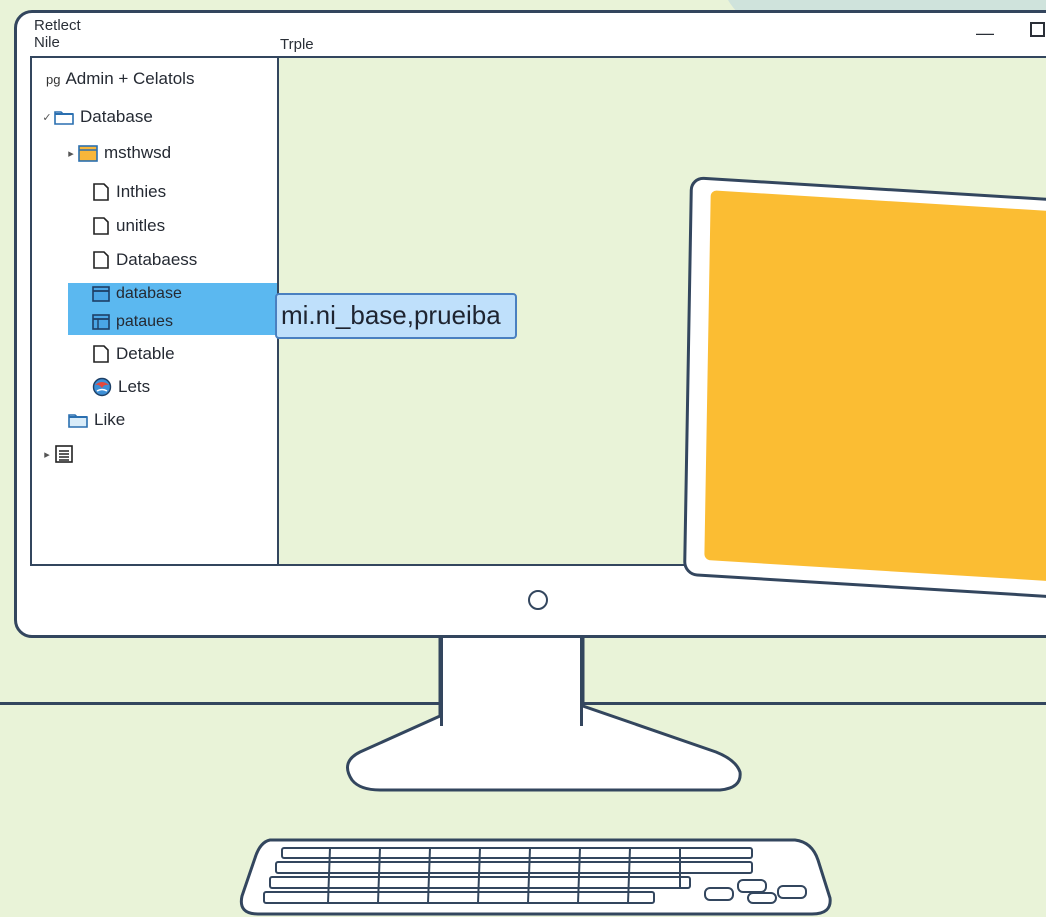  I want to click on tree-item-label: Like, so click(110, 419).